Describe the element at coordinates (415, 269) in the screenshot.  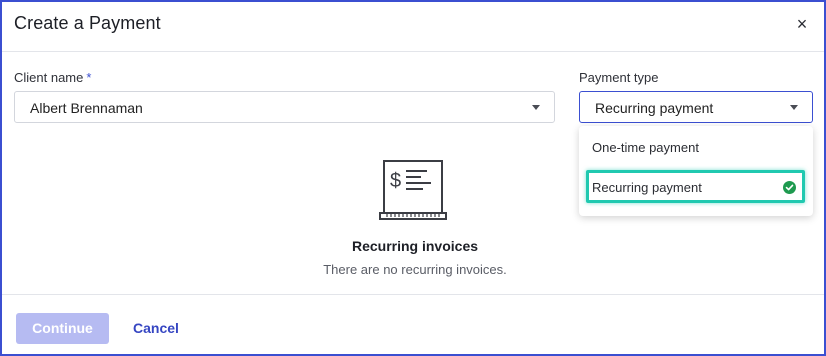
I see `empty-state-message: There are no recurring invoices.` at that location.